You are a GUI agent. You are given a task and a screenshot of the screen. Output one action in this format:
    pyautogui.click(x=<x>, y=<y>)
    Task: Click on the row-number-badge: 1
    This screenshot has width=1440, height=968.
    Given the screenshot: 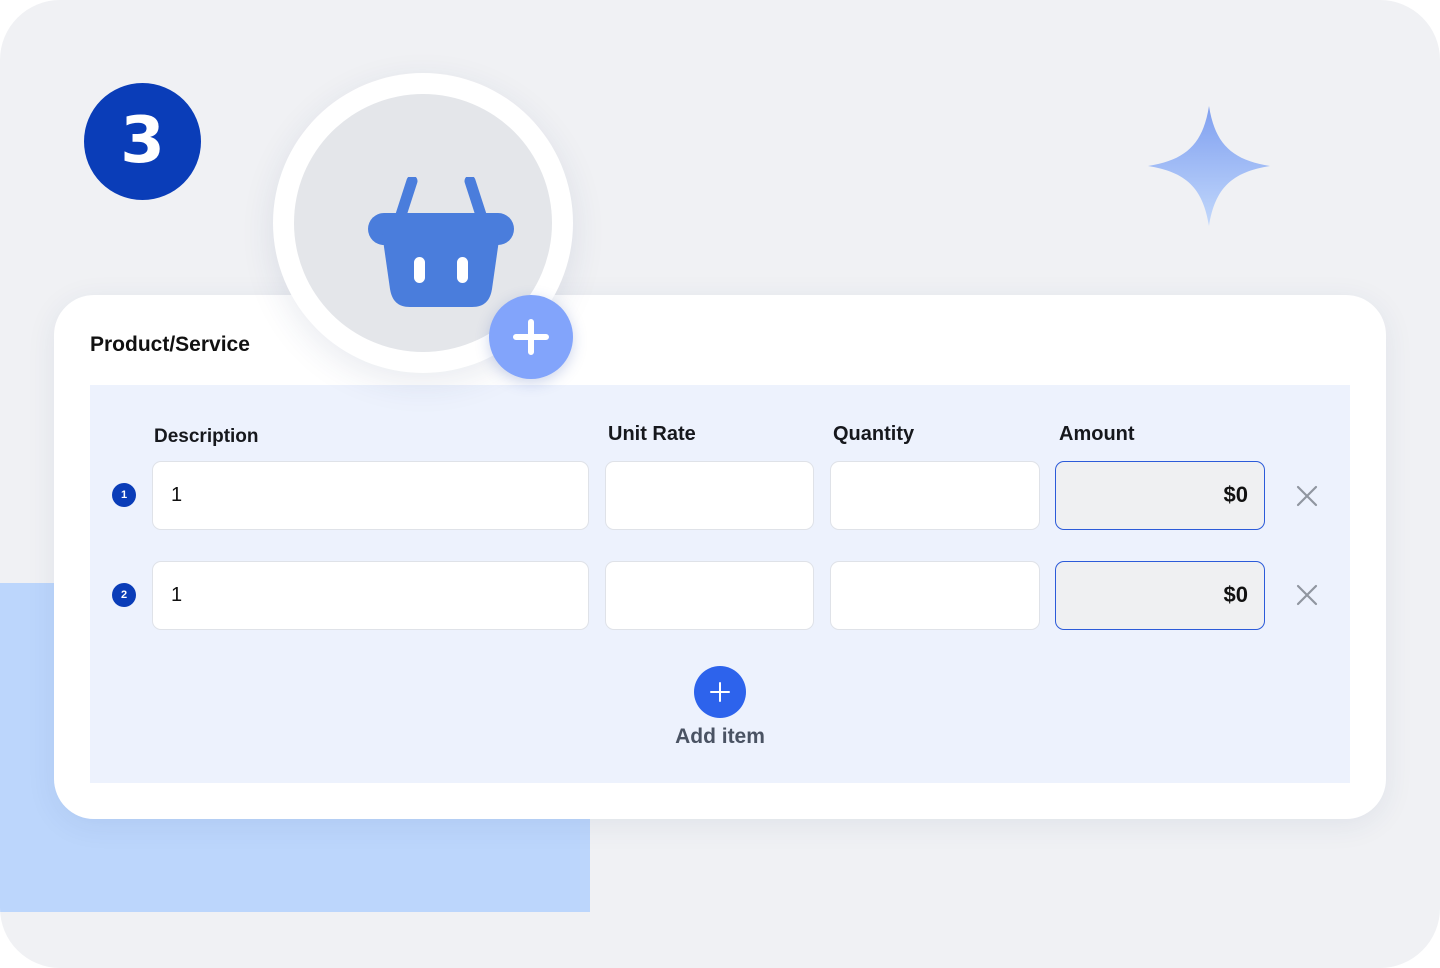 What is the action you would take?
    pyautogui.click(x=124, y=495)
    